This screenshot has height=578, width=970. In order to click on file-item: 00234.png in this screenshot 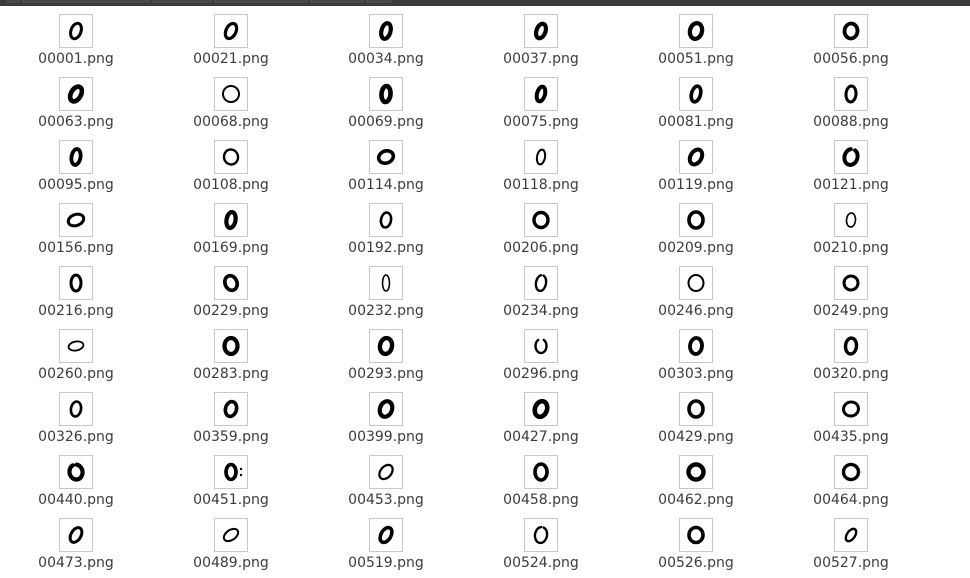, I will do `click(542, 285)`.